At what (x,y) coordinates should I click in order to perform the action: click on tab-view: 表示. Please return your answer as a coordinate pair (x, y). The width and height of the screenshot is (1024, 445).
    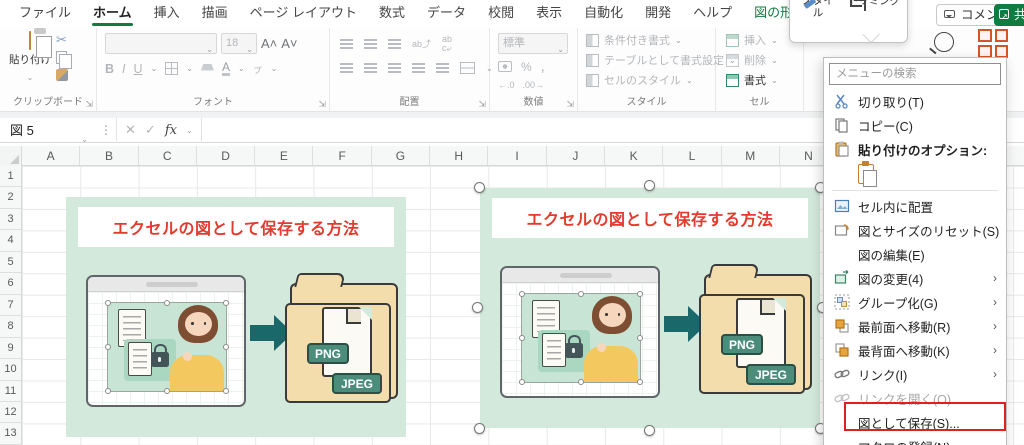
    Looking at the image, I should click on (549, 14).